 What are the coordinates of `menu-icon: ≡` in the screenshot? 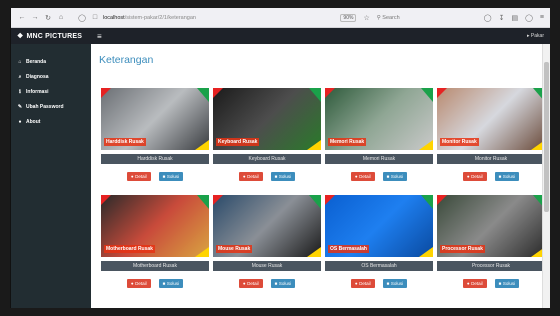 It's located at (542, 17).